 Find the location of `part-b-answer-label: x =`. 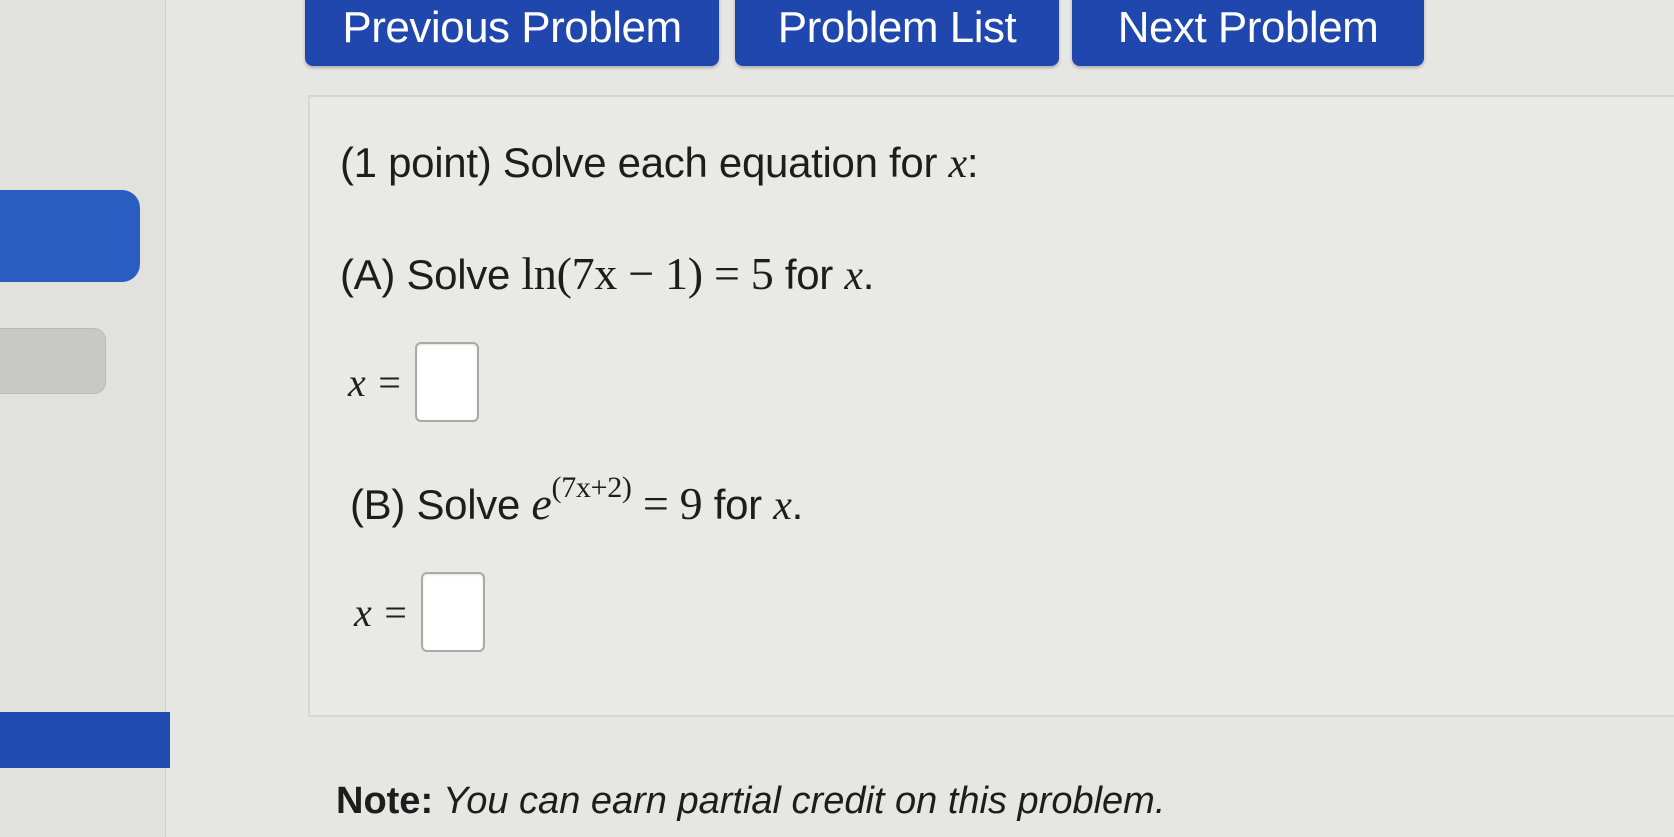

part-b-answer-label: x = is located at coordinates (381, 612).